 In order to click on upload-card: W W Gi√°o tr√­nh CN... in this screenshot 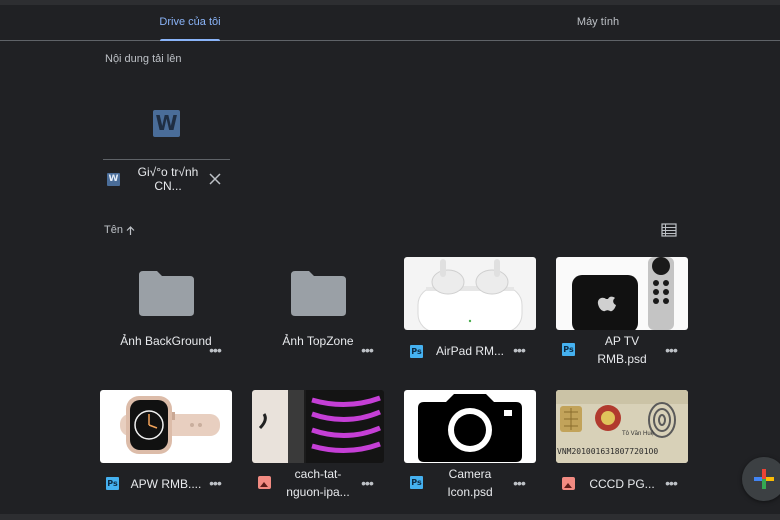, I will do `click(166, 141)`.